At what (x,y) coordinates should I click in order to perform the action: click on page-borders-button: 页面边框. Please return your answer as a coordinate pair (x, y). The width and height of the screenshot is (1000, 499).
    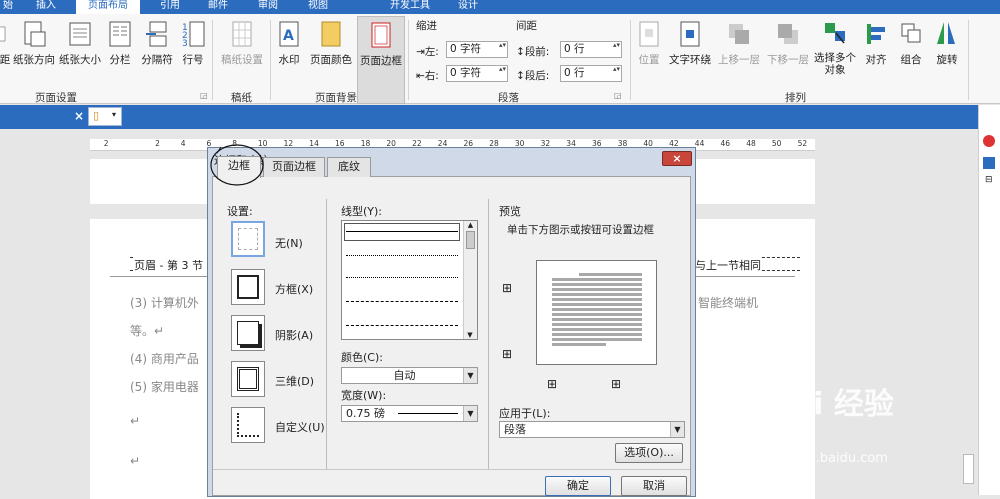
    Looking at the image, I should click on (381, 60).